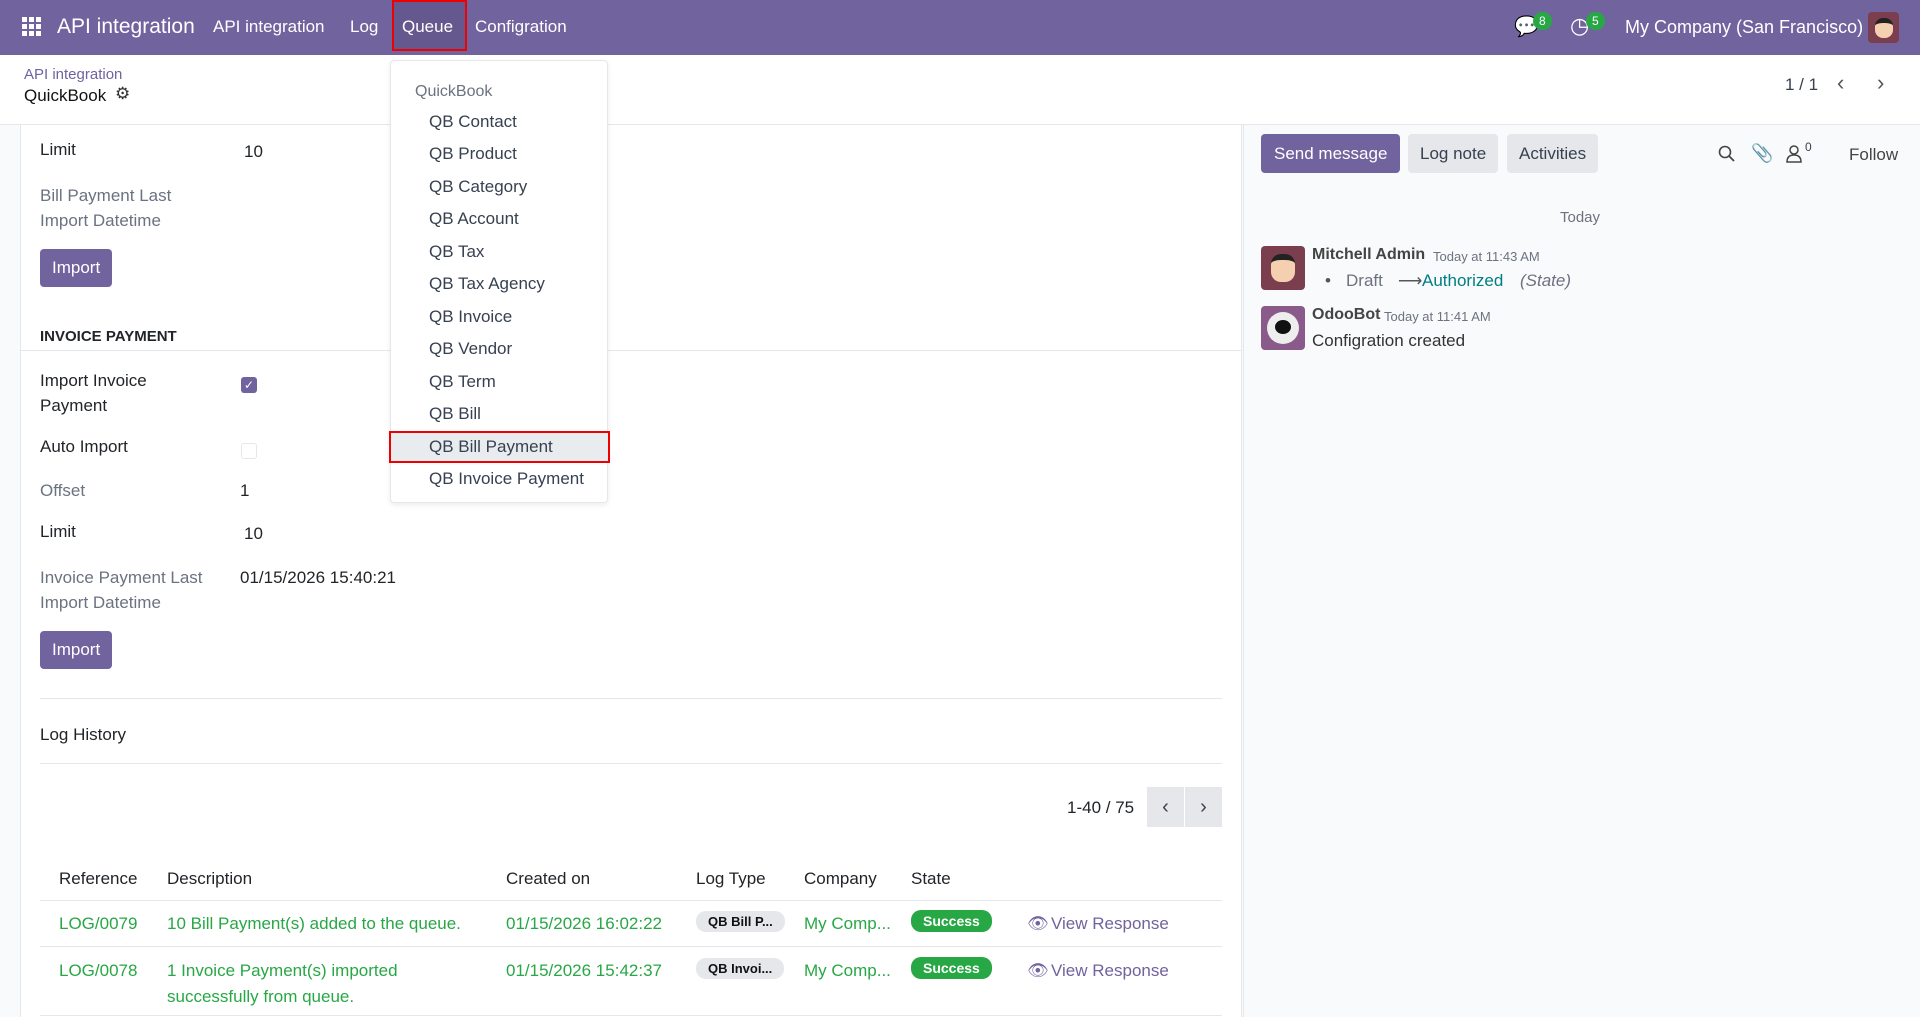  Describe the element at coordinates (1727, 154) in the screenshot. I see `search-icon` at that location.